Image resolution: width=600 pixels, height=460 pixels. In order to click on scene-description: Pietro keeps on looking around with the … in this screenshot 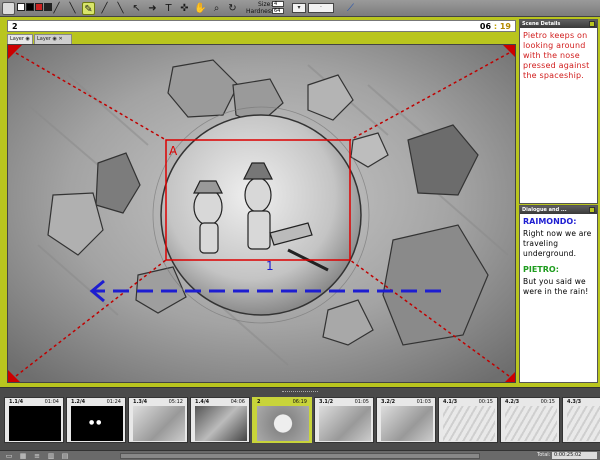, I will do `click(558, 54)`.